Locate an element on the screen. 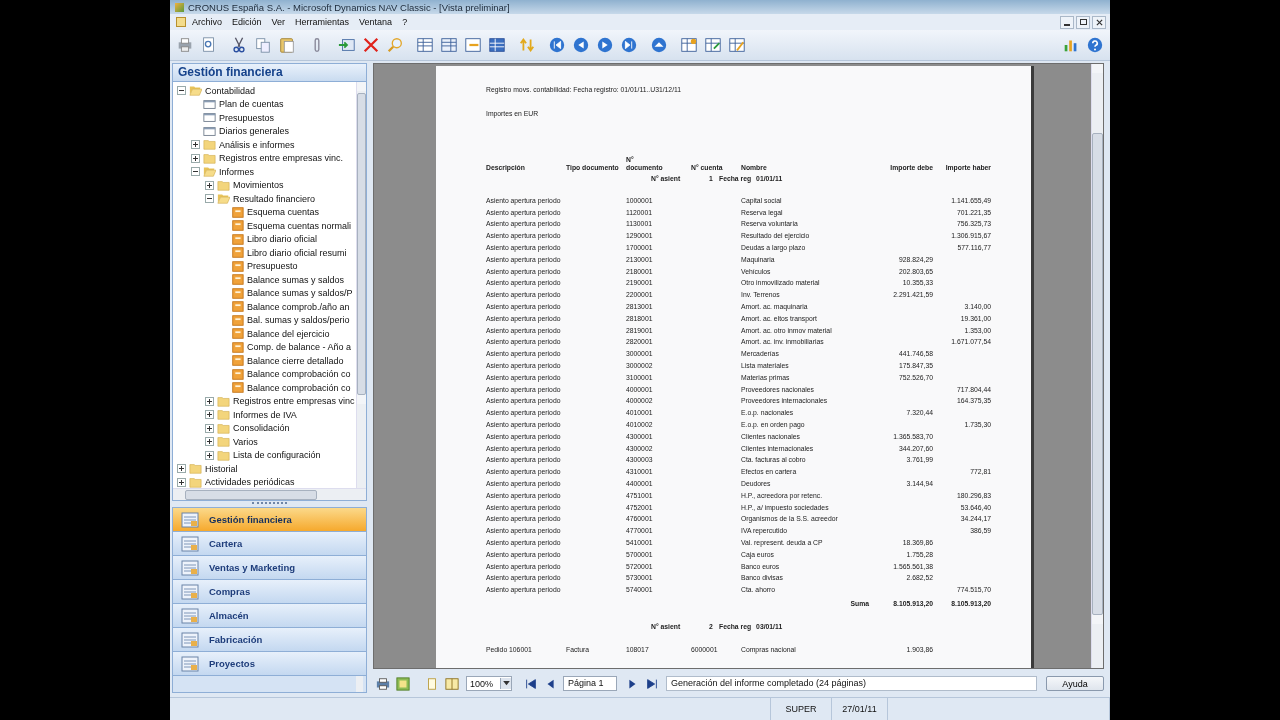 The image size is (1280, 720). help-button: Ayuda is located at coordinates (1075, 683).